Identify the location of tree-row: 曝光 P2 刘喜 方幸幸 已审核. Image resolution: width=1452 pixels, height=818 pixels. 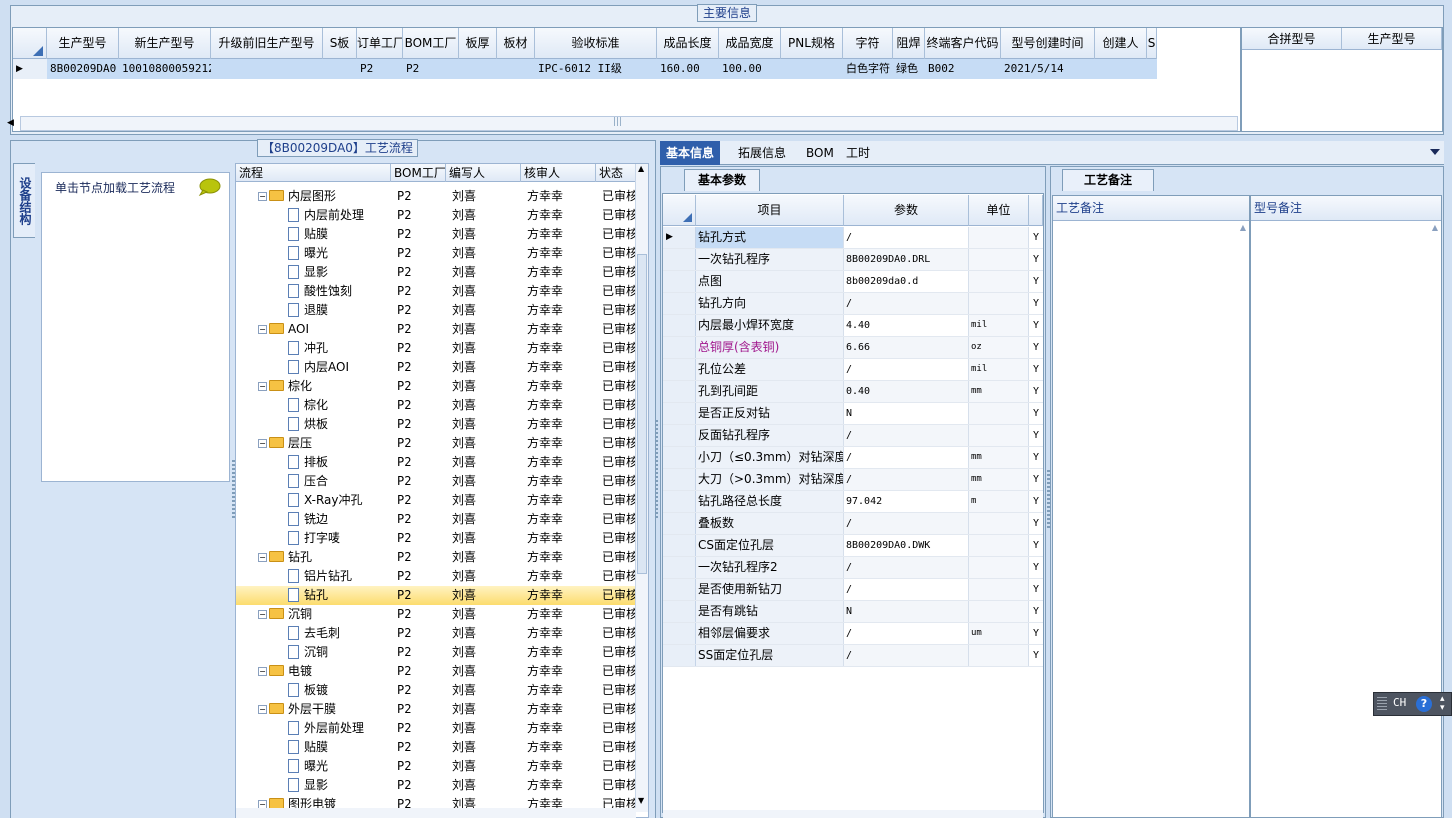
(438, 766).